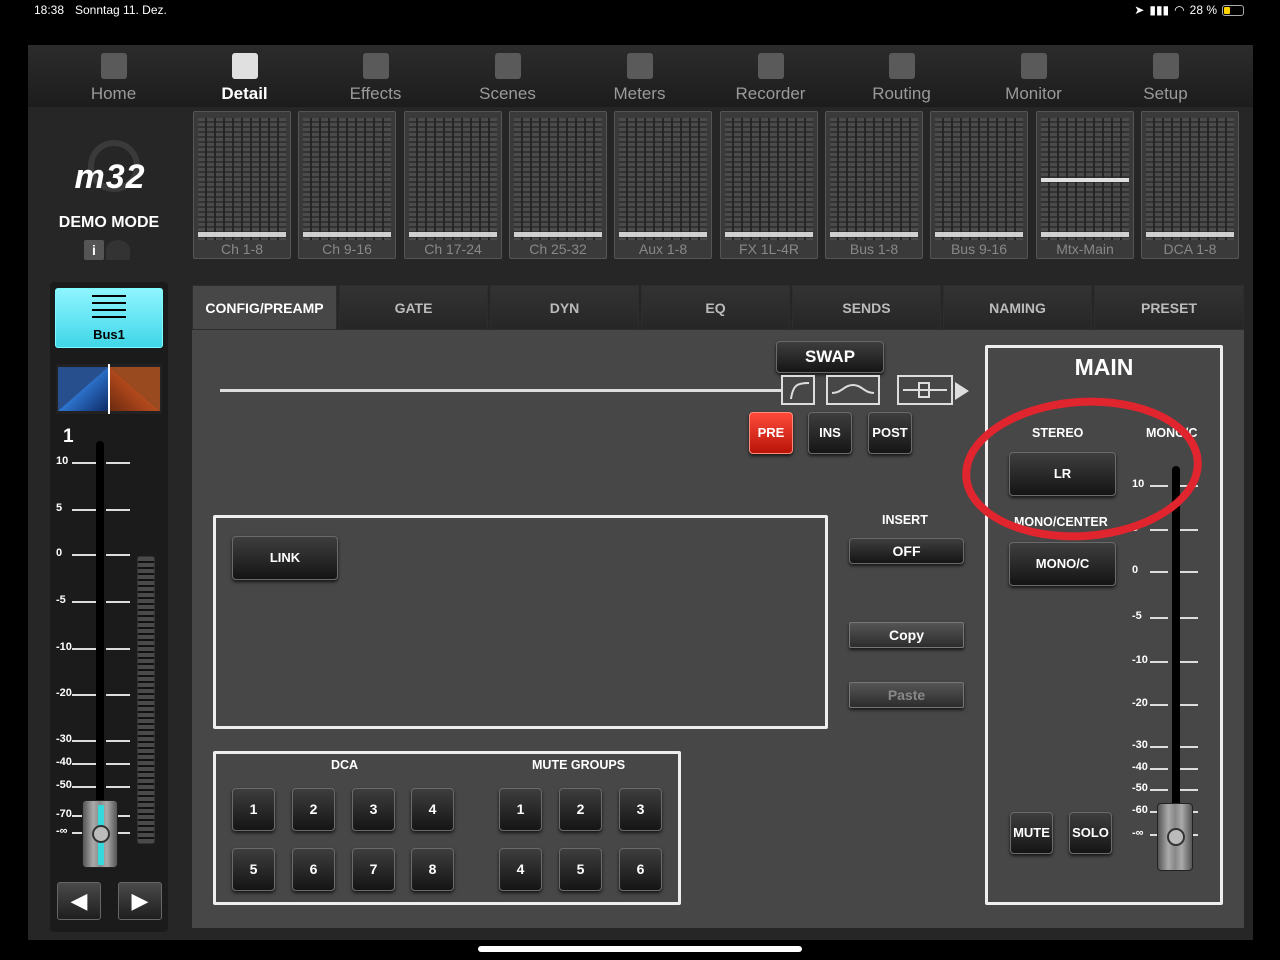 The image size is (1280, 960). I want to click on tab-eq: EQ, so click(715, 307).